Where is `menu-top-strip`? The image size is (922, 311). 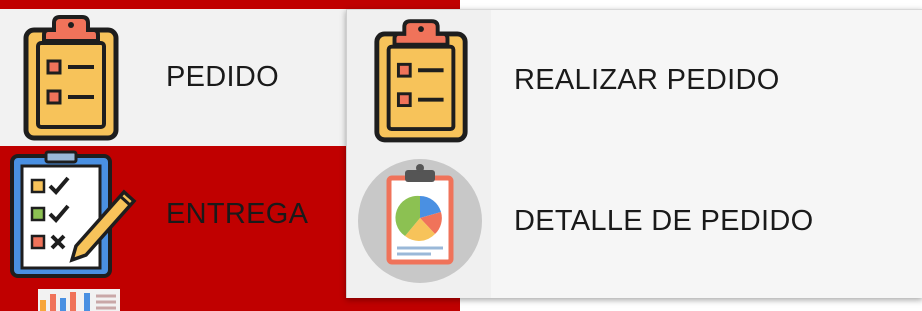
menu-top-strip is located at coordinates (230, 4).